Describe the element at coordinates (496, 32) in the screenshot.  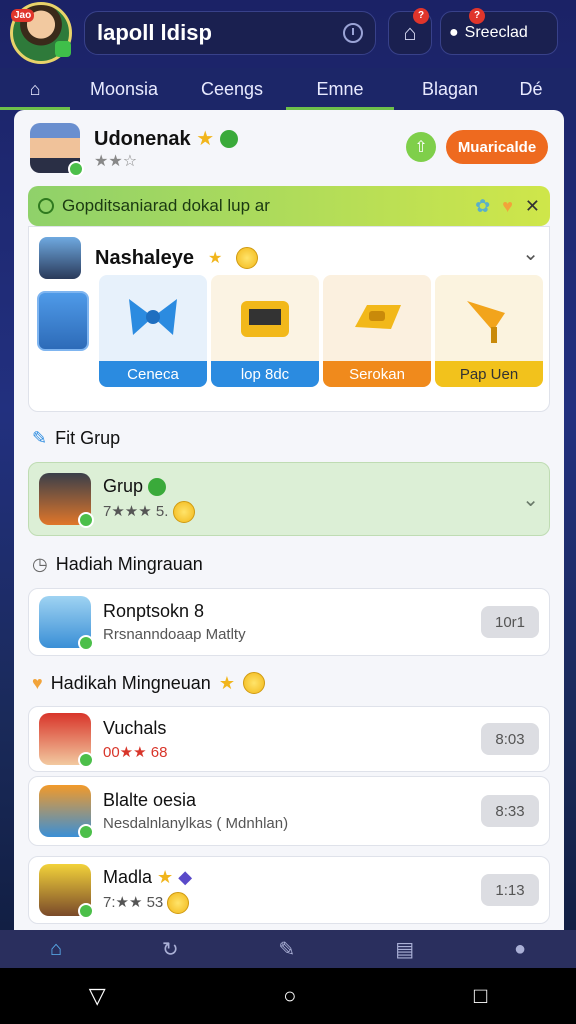
I see `user-label: Sreeclad` at that location.